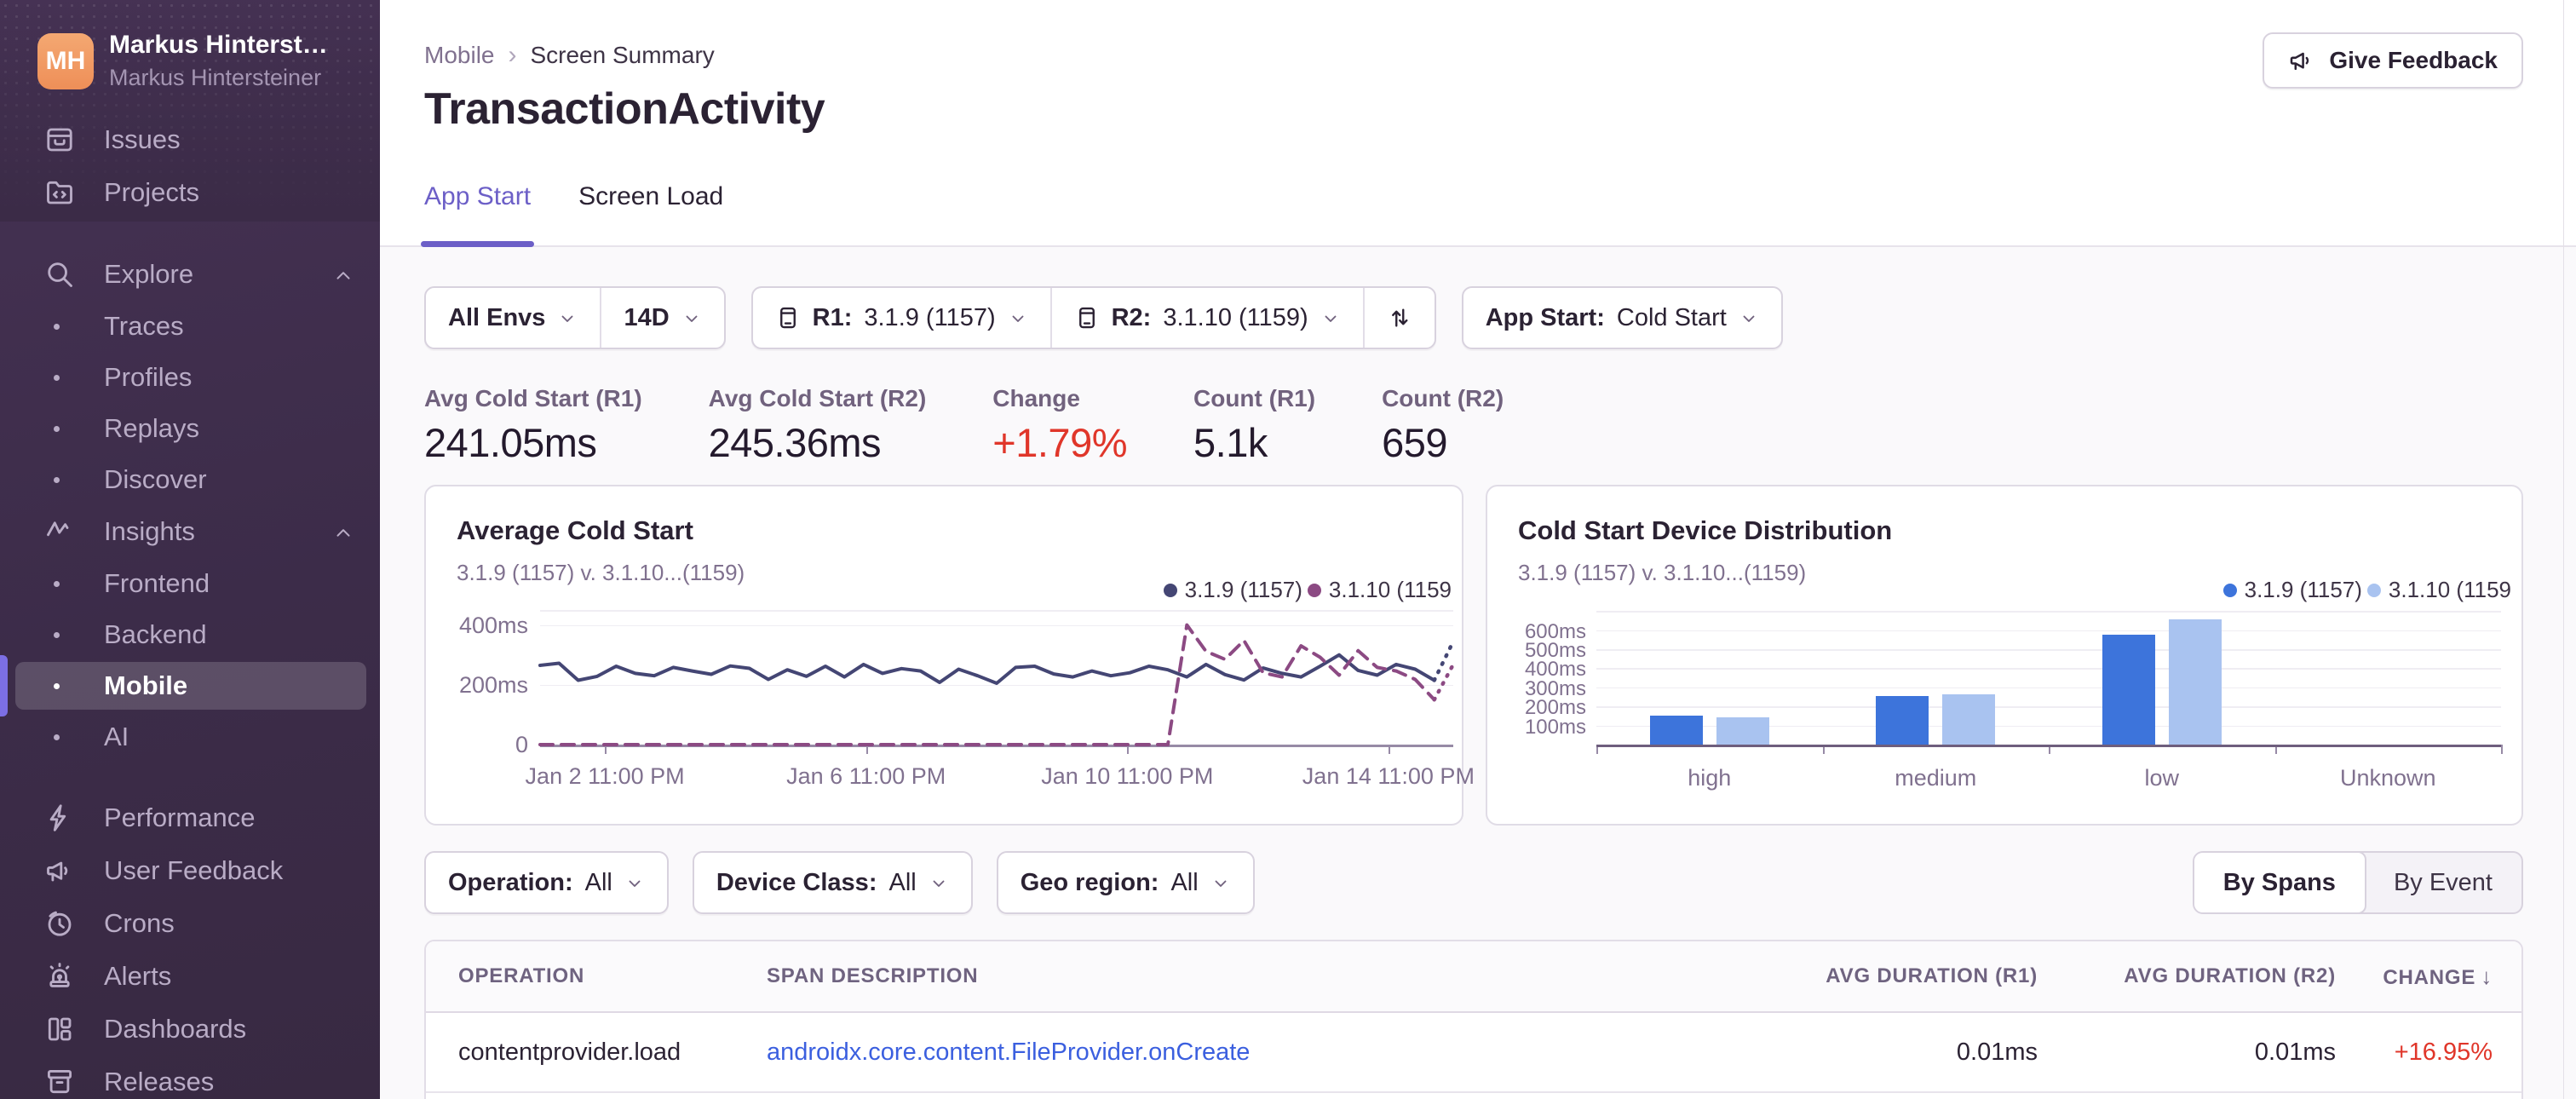  Describe the element at coordinates (2187, 976) in the screenshot. I see `col-avg-duration-r2: AVG DURATION (R2)` at that location.